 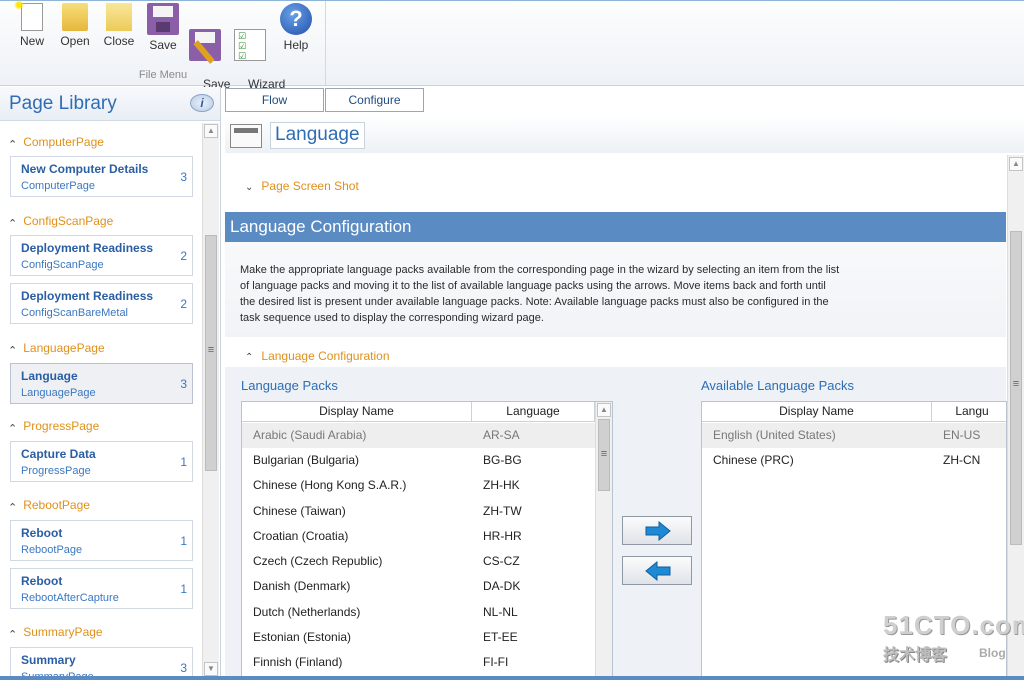 I want to click on tab-configure: Configure, so click(x=374, y=100).